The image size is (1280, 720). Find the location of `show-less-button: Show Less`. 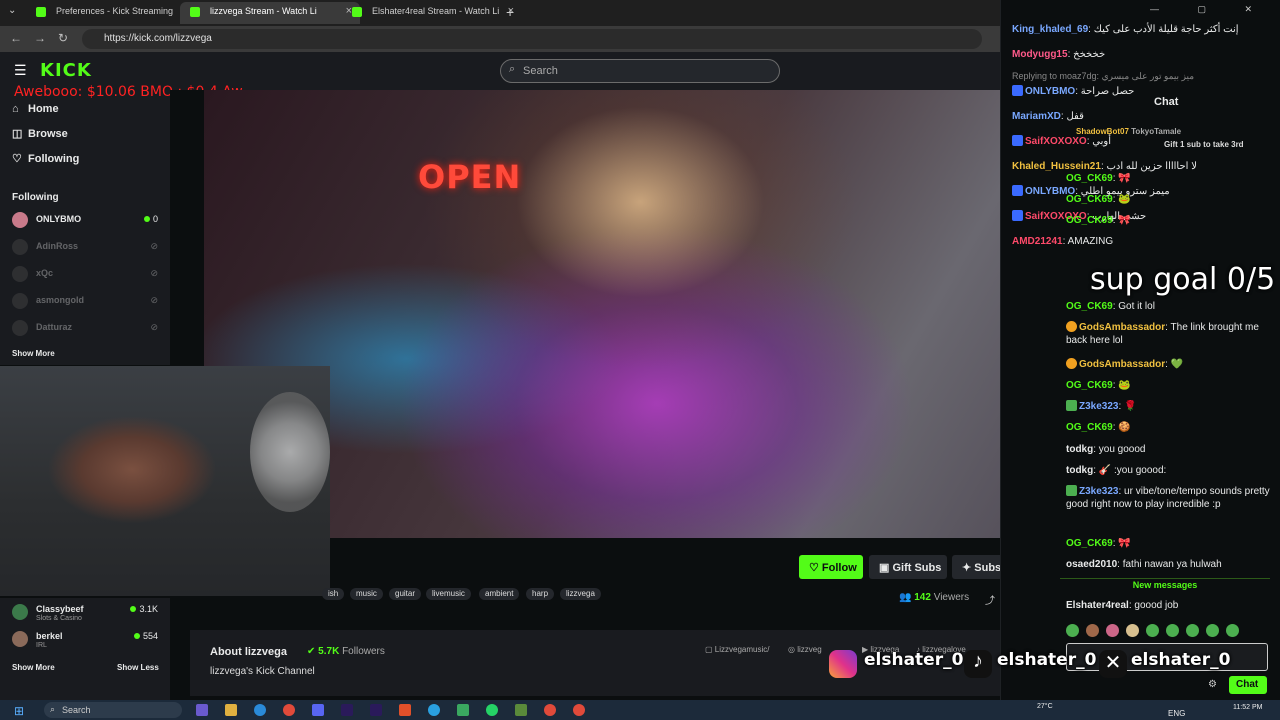

show-less-button: Show Less is located at coordinates (138, 667).